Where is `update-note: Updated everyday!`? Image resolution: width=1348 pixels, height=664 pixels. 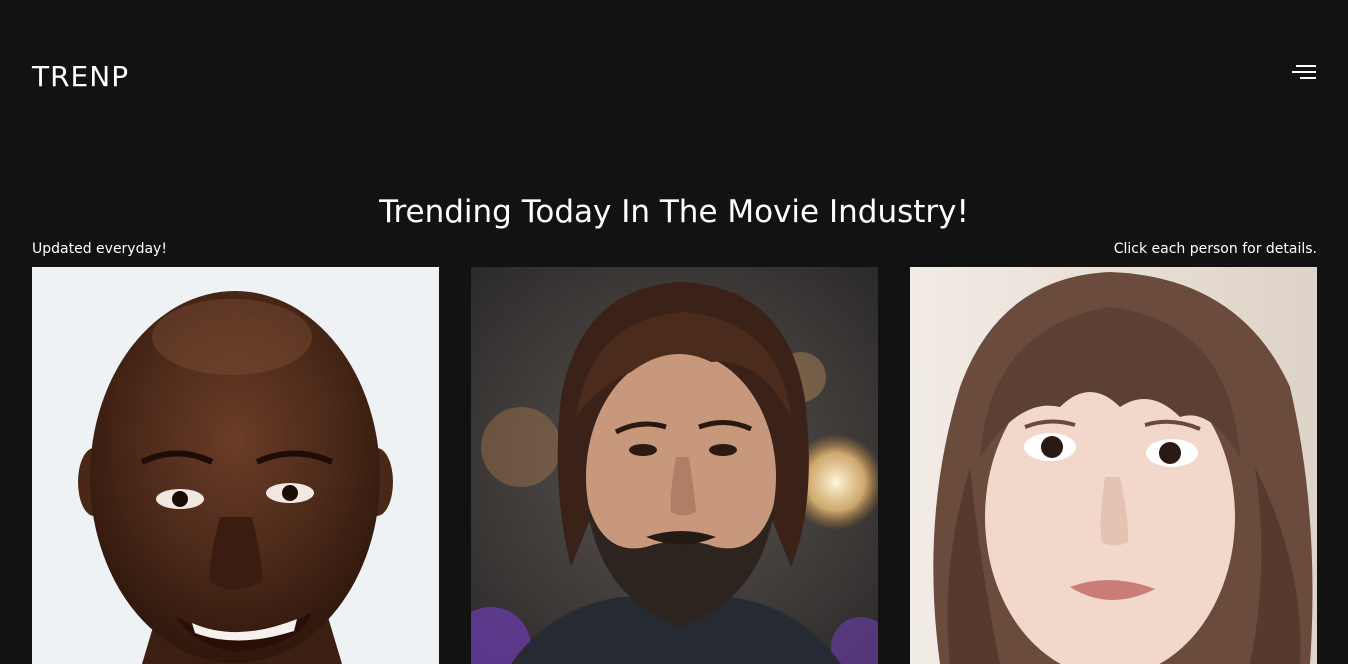 update-note: Updated everyday! is located at coordinates (99, 249).